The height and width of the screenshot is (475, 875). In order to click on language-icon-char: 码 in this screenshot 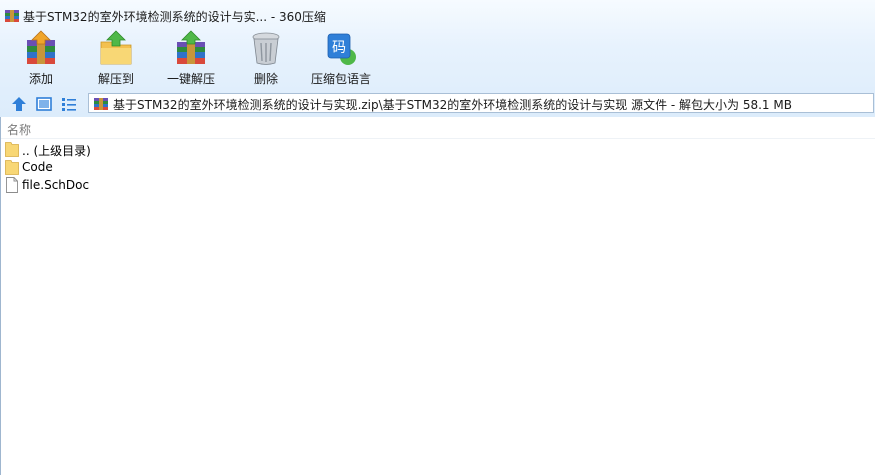, I will do `click(339, 48)`.